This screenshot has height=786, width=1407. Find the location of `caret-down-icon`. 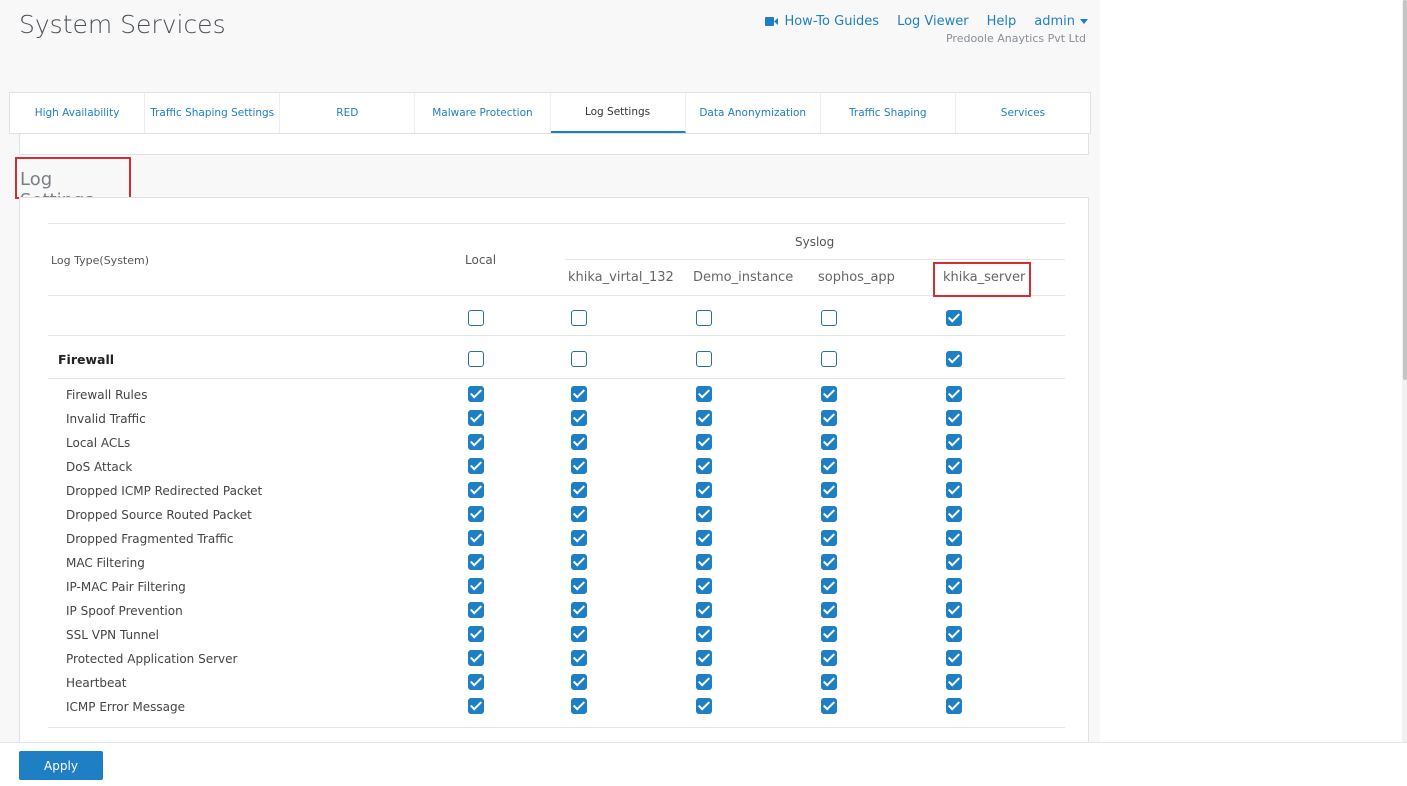

caret-down-icon is located at coordinates (1084, 21).